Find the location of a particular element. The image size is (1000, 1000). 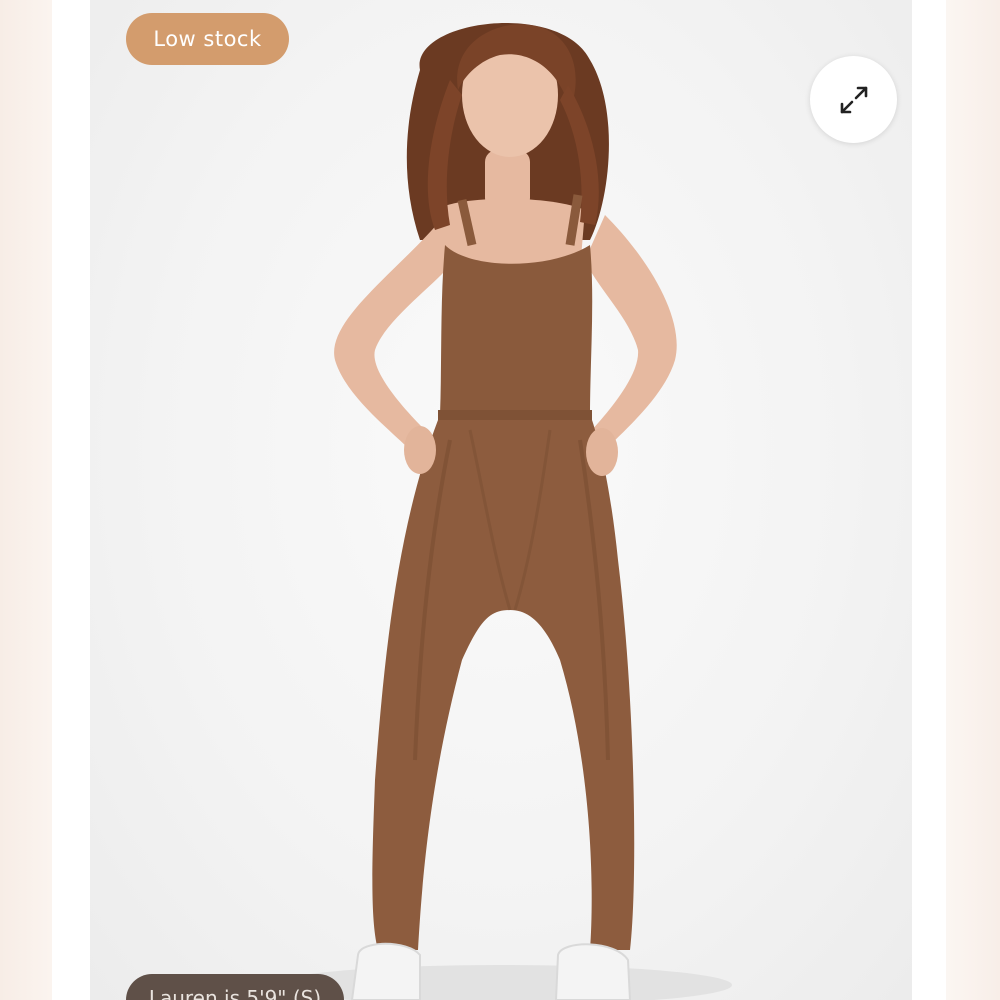

next-image-peek is located at coordinates (973, 500).